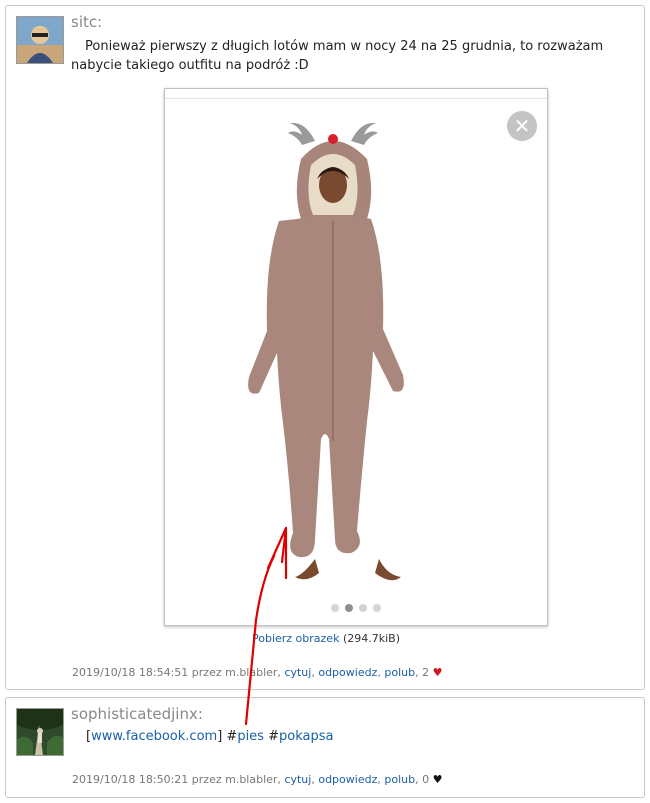 This screenshot has height=803, width=650. What do you see at coordinates (176, 779) in the screenshot?
I see `post-timestamp: 2019/10/18 18:50:21 przez m.blabler,` at bounding box center [176, 779].